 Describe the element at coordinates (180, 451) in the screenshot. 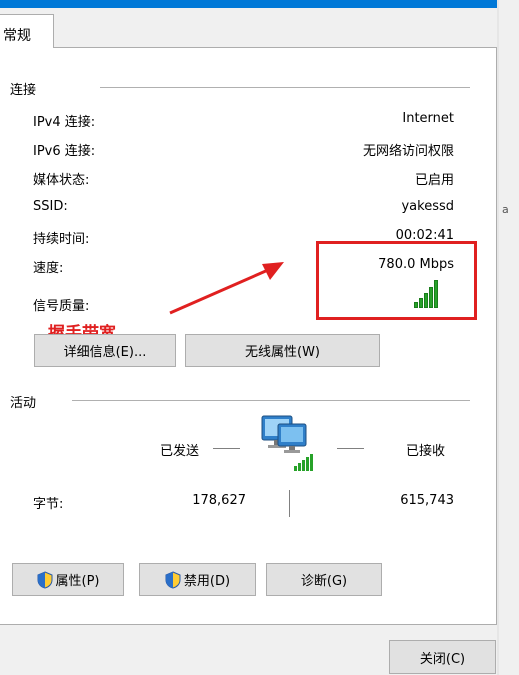

I see `sent-label: 已发送` at that location.